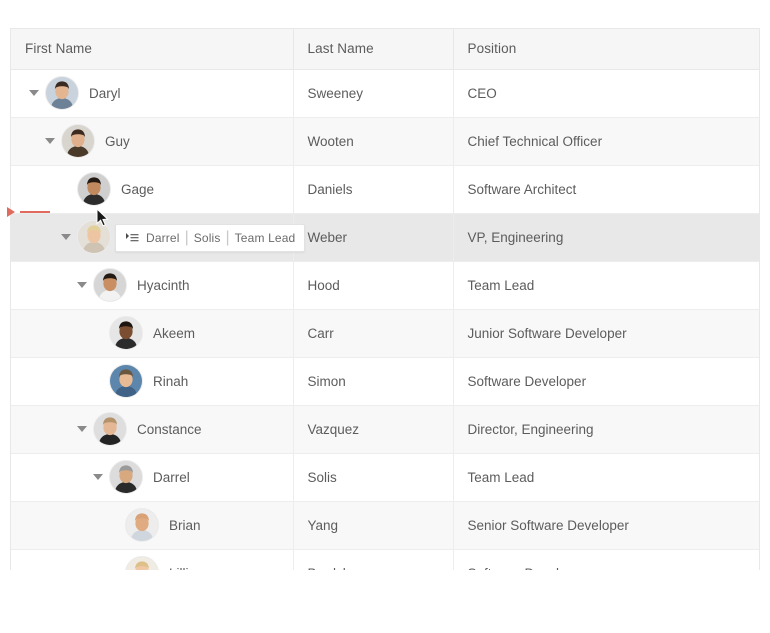 The width and height of the screenshot is (770, 633). I want to click on column-header-last-name: Last Name, so click(373, 49).